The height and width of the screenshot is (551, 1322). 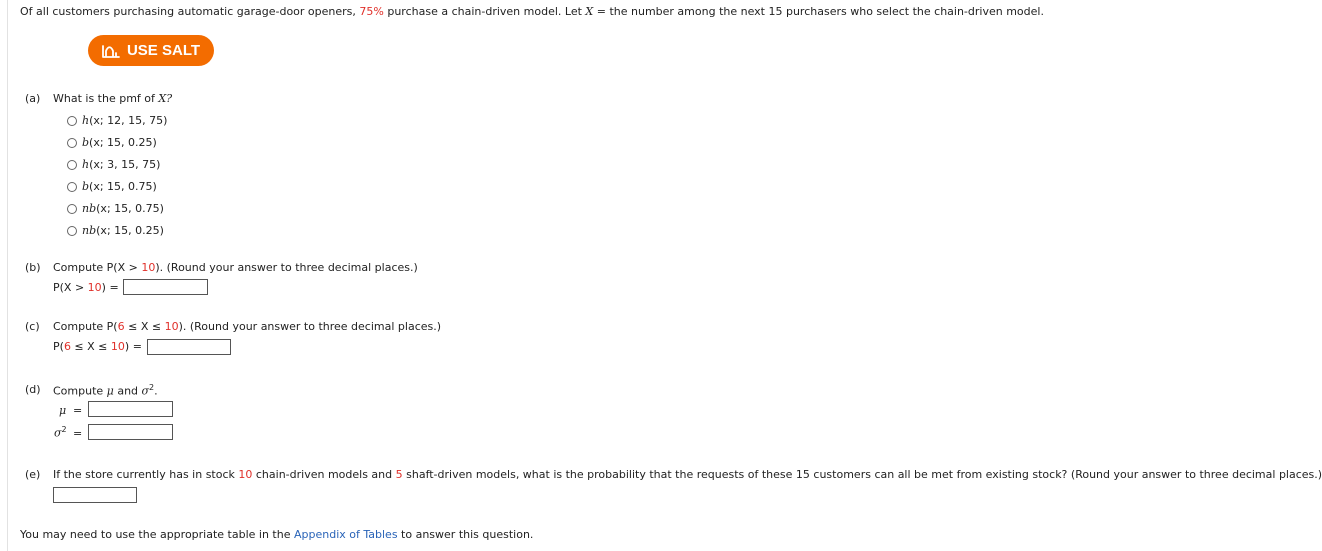 I want to click on part-e-answer-input, so click(x=95, y=495).